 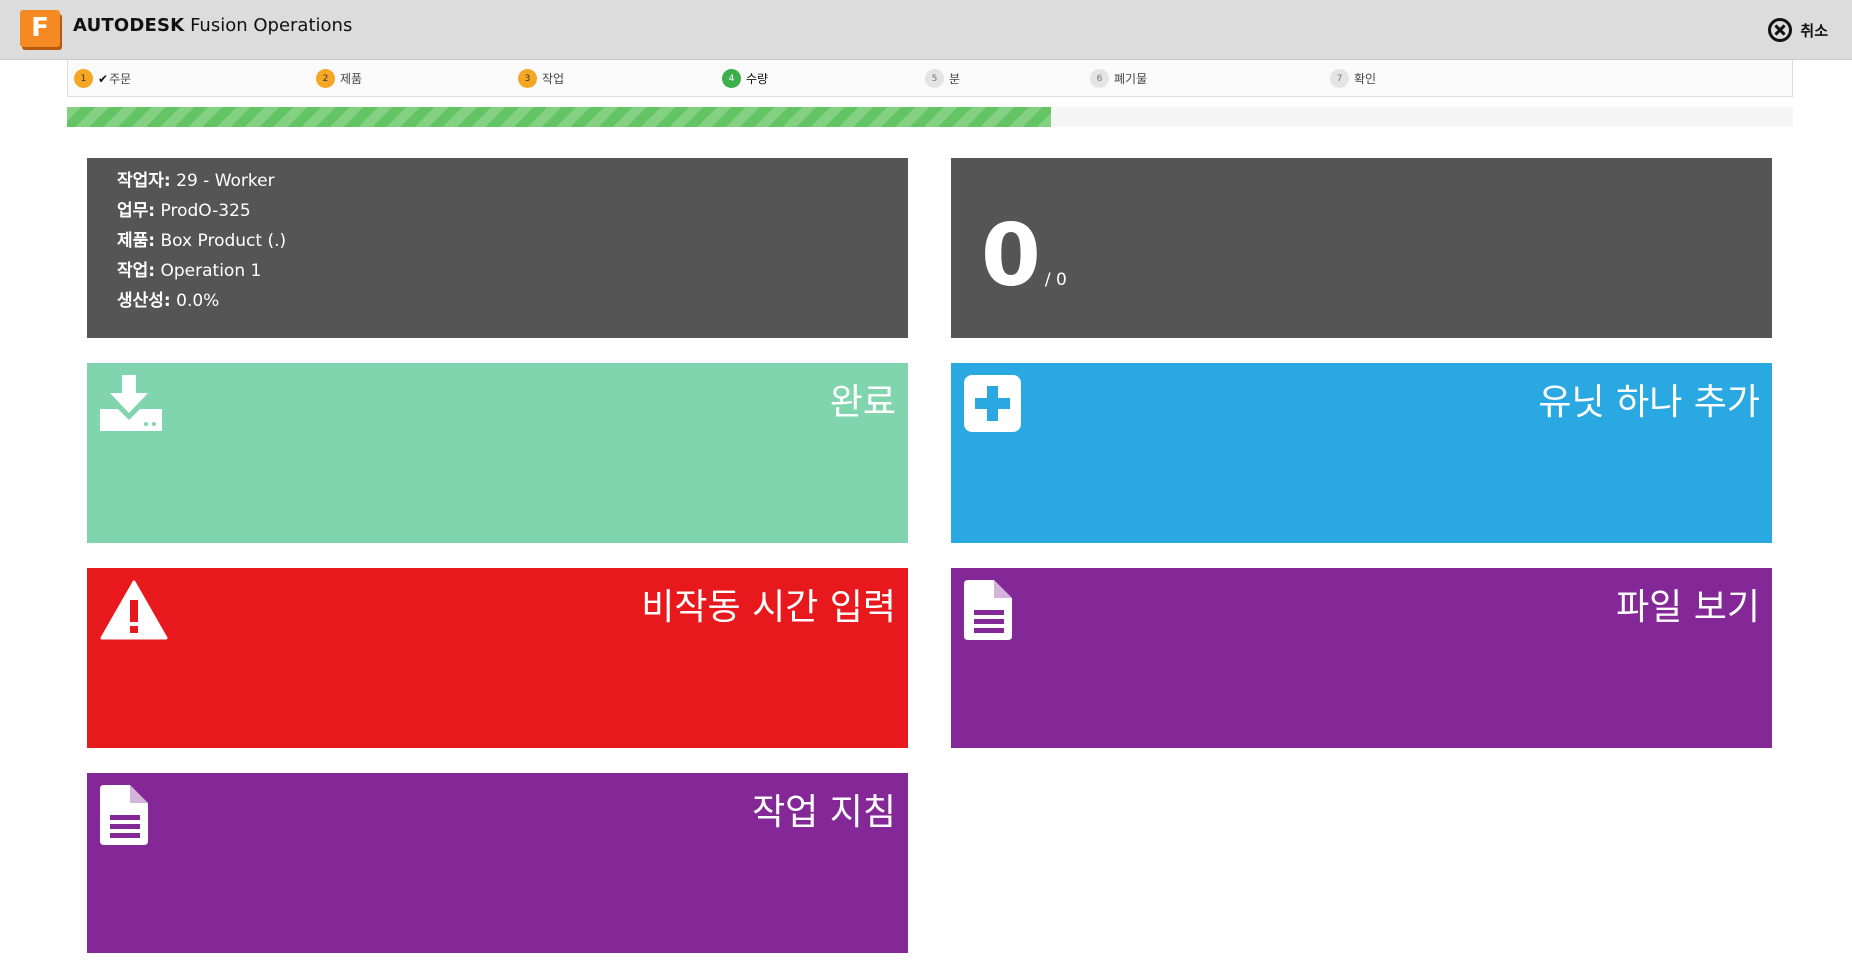 What do you see at coordinates (225, 181) in the screenshot?
I see `worker-value: 29 - Worker` at bounding box center [225, 181].